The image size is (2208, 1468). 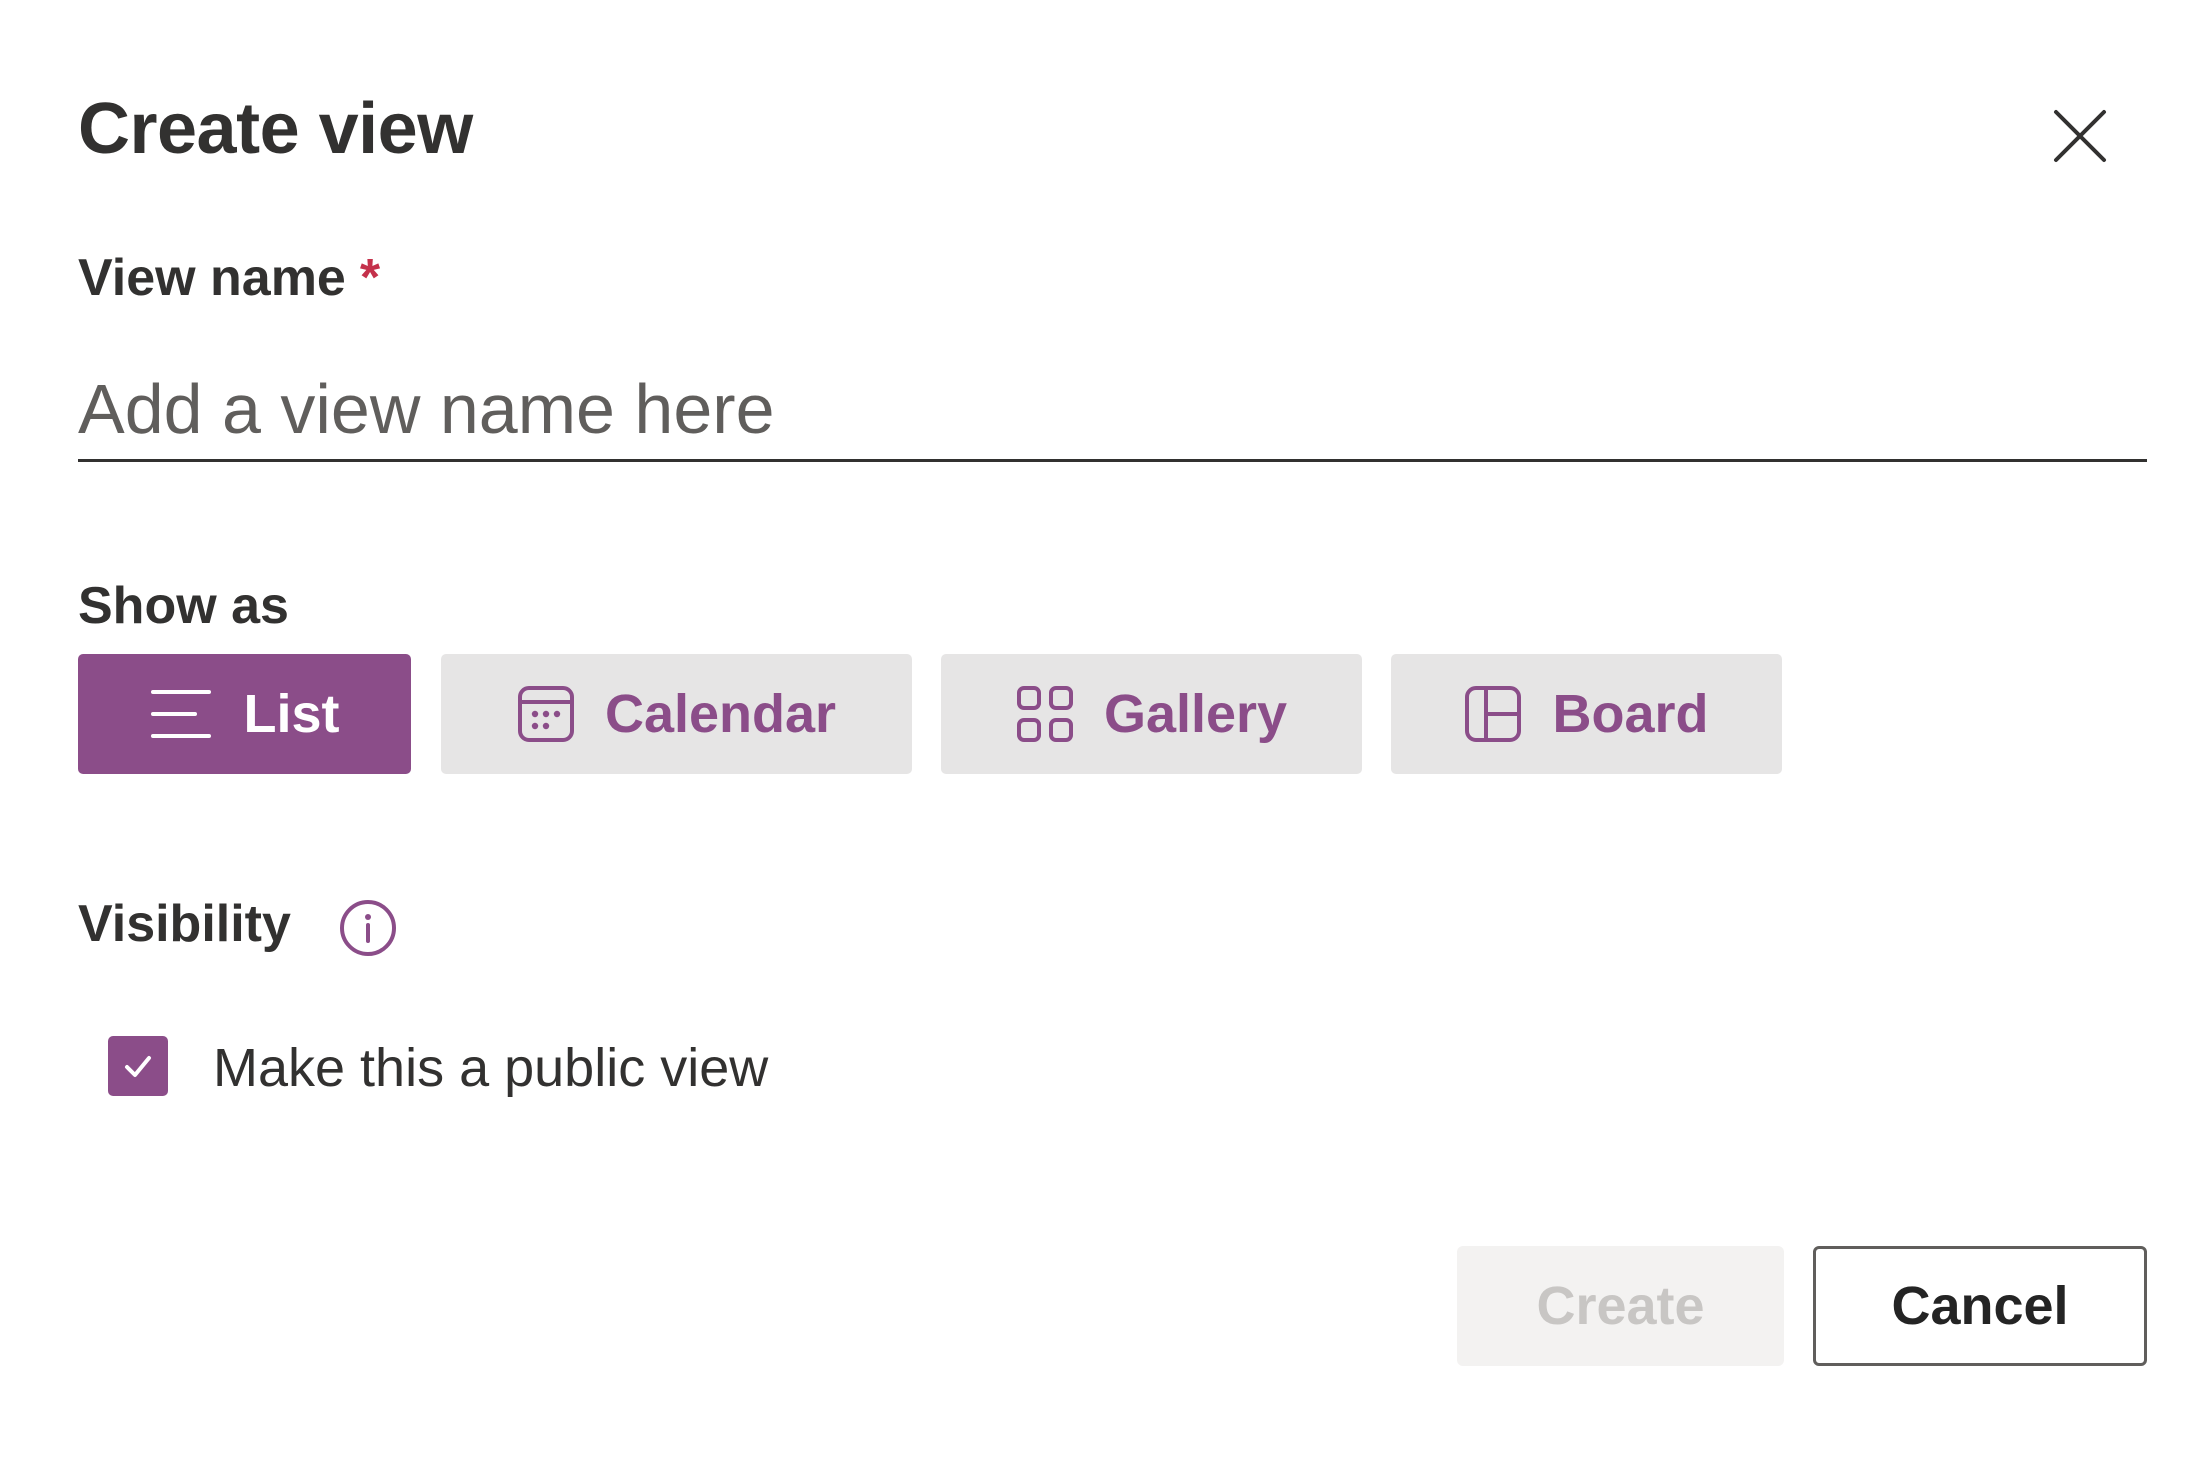 I want to click on board-button-label: Board, so click(x=1630, y=714).